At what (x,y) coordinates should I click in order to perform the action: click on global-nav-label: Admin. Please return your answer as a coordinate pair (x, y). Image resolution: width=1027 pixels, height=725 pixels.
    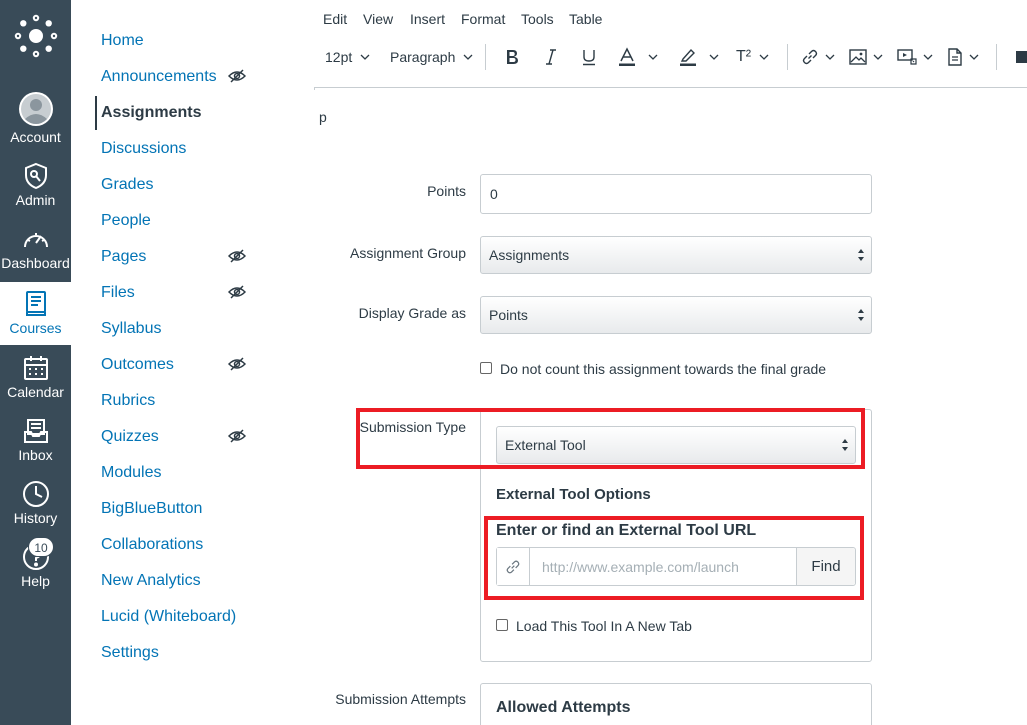
    Looking at the image, I should click on (35, 200).